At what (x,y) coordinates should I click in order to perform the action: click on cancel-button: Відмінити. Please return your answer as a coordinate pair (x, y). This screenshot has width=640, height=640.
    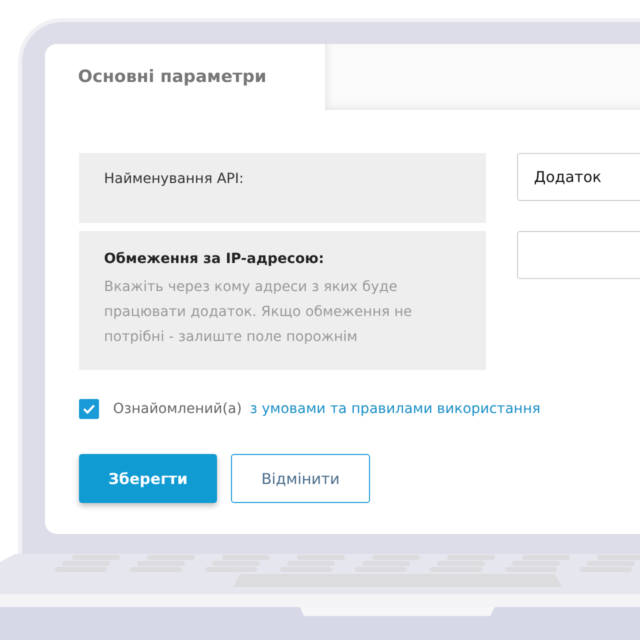
    Looking at the image, I should click on (300, 478).